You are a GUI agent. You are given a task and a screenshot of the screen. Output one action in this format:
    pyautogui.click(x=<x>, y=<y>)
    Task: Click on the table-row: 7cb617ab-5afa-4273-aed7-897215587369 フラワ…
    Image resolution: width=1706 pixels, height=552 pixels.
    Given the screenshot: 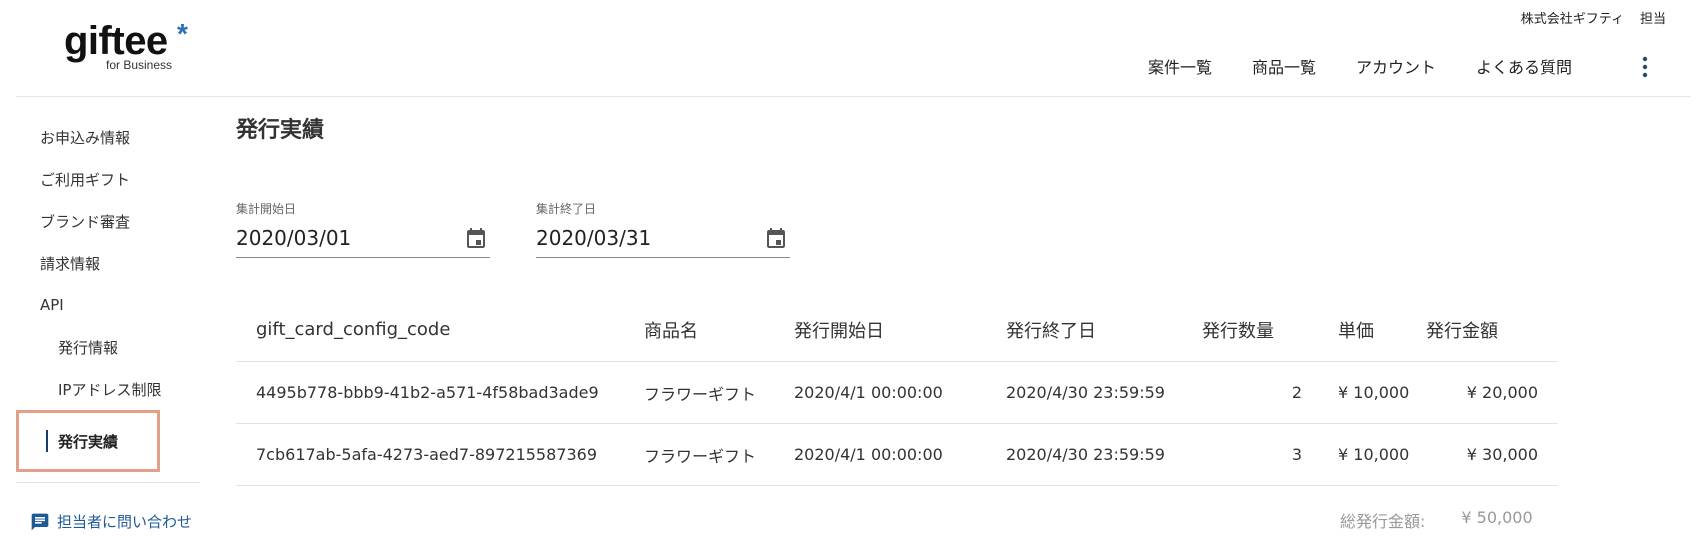 What is the action you would take?
    pyautogui.click(x=897, y=455)
    